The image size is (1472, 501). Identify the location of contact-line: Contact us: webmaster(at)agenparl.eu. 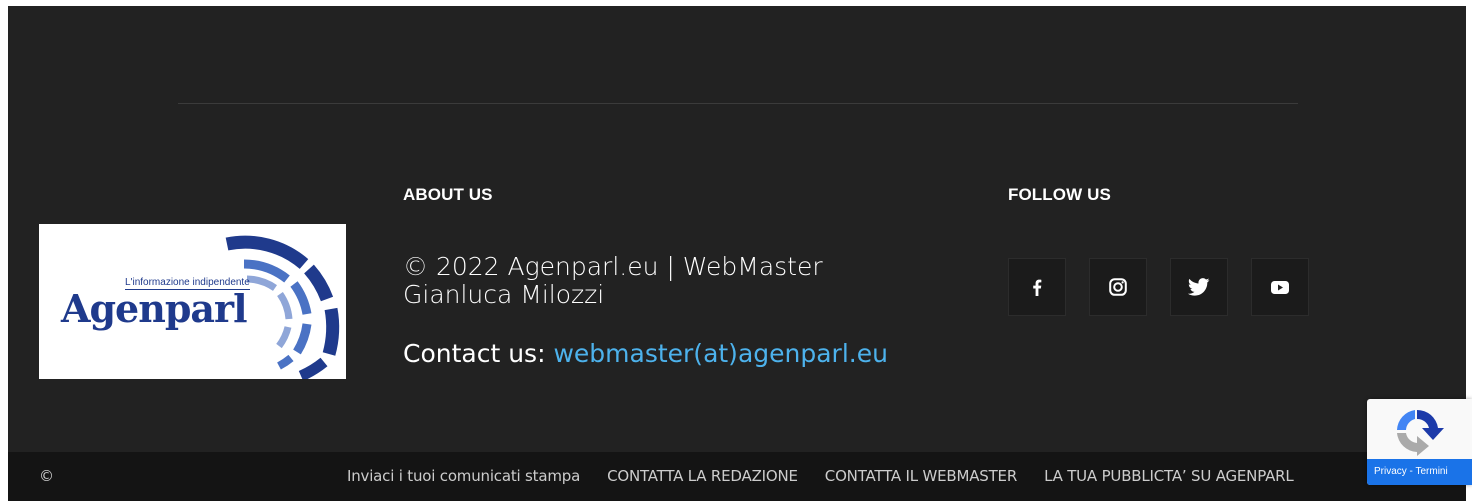
(645, 354).